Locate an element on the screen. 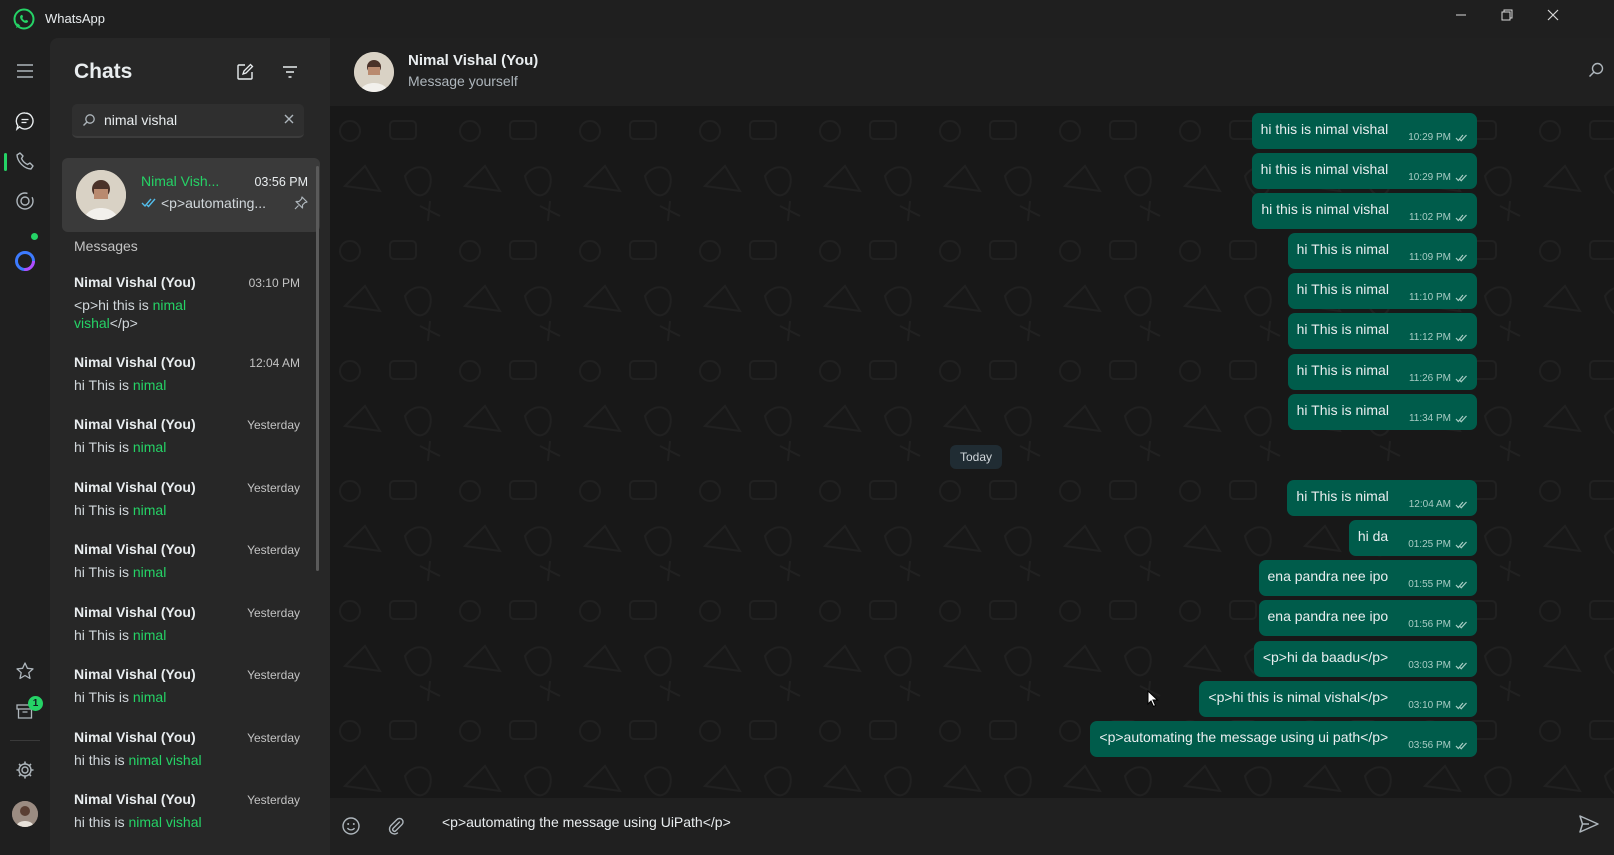 This screenshot has height=855, width=1614. message-meta: 01:25 PM is located at coordinates (1438, 544).